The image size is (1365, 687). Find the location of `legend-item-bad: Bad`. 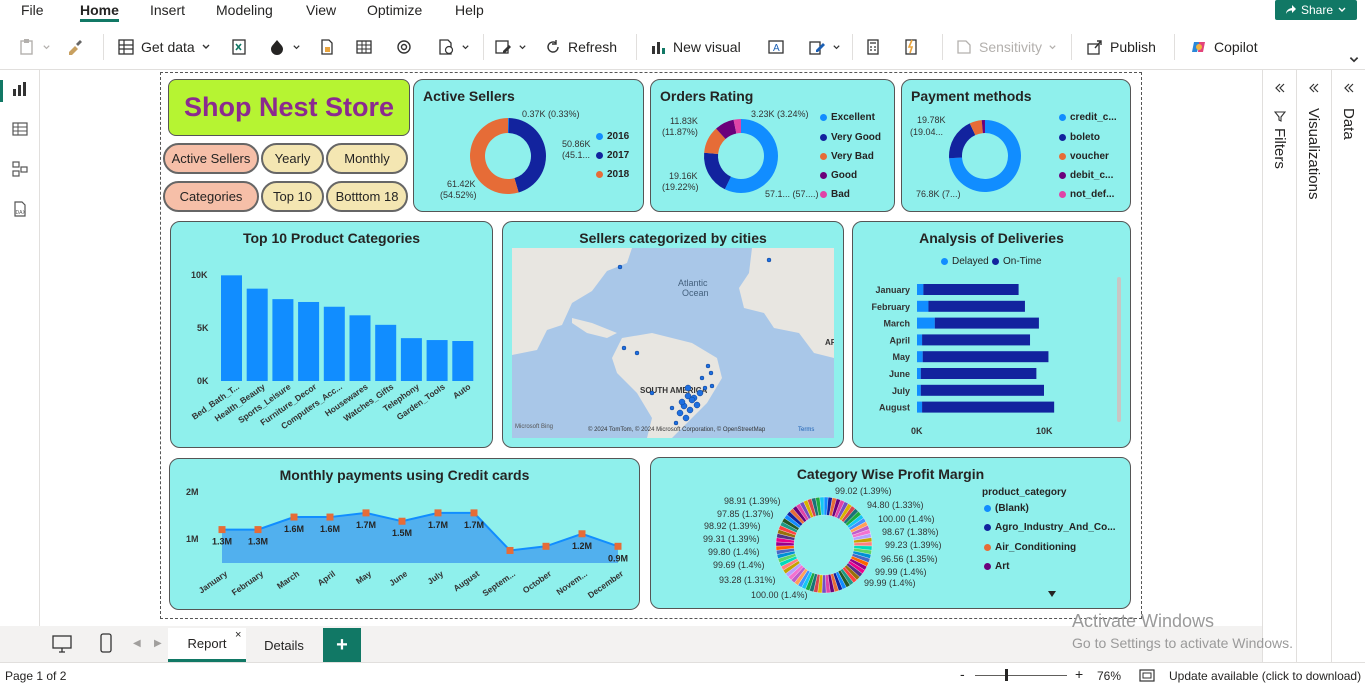

legend-item-bad: Bad is located at coordinates (835, 194).